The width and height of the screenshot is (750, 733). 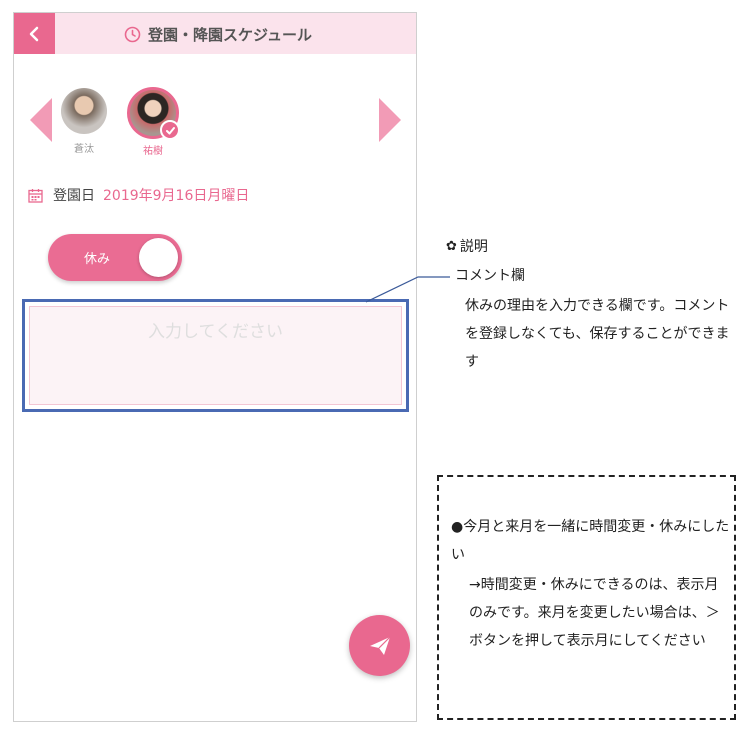 I want to click on page-title: 登園・降園スケジュール, so click(x=218, y=34).